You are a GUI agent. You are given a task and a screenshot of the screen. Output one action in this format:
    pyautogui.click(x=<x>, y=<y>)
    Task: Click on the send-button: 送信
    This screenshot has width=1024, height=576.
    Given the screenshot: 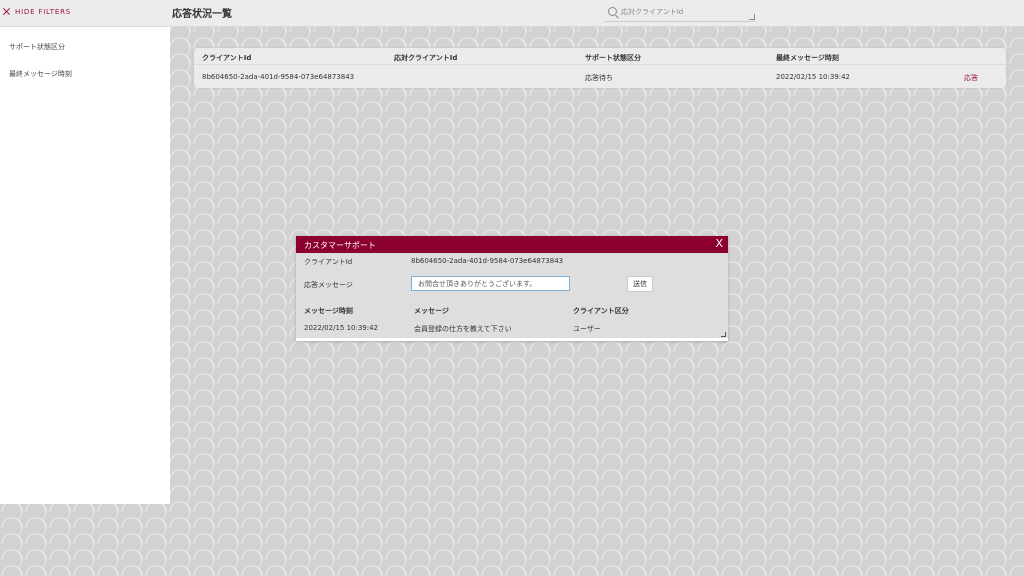 What is the action you would take?
    pyautogui.click(x=640, y=284)
    